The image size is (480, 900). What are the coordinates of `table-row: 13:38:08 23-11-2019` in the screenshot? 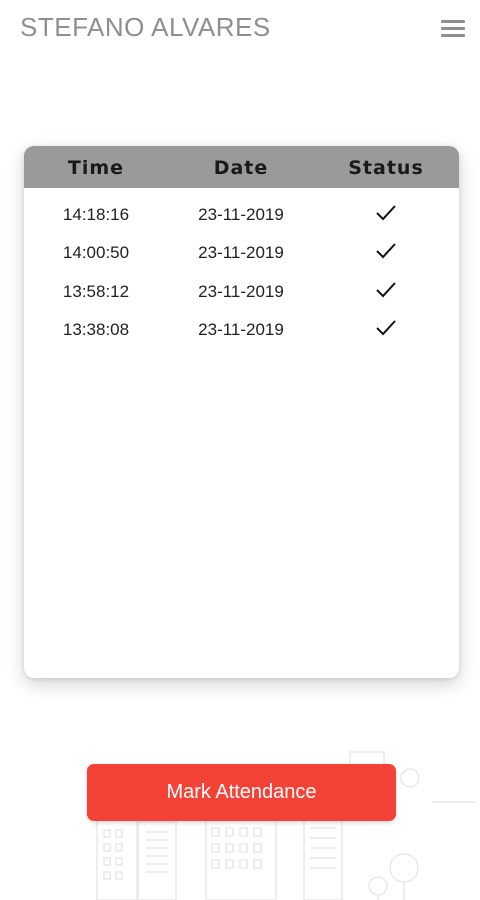 It's located at (241, 329).